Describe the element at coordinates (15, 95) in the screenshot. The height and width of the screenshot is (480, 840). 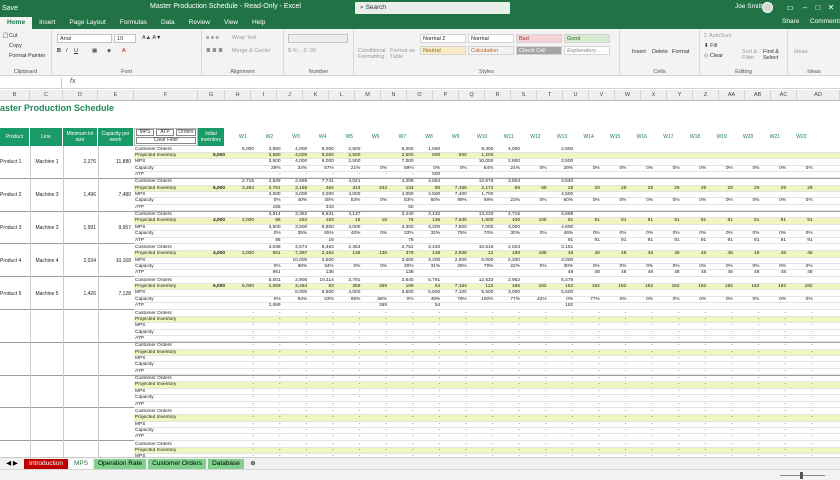
I see `column-header-b: B` at that location.